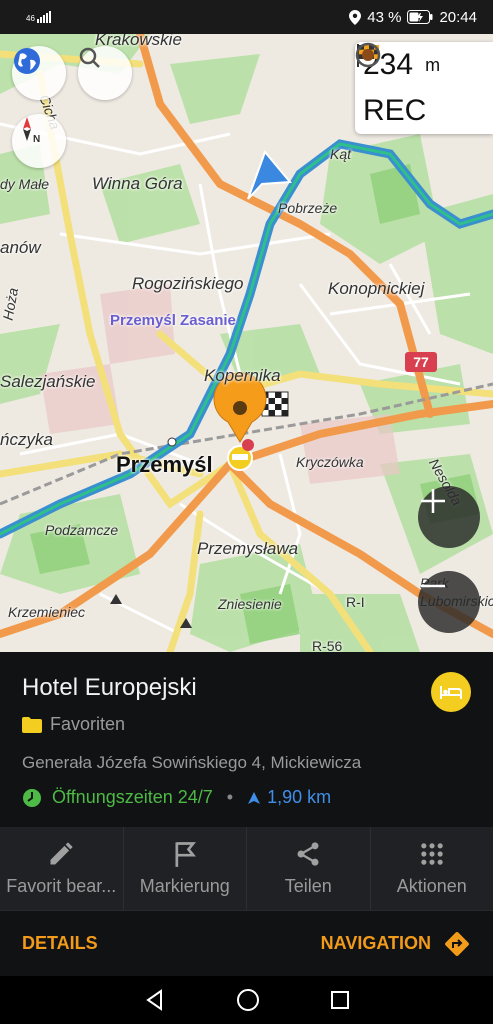  I want to click on share-icon, so click(308, 854).